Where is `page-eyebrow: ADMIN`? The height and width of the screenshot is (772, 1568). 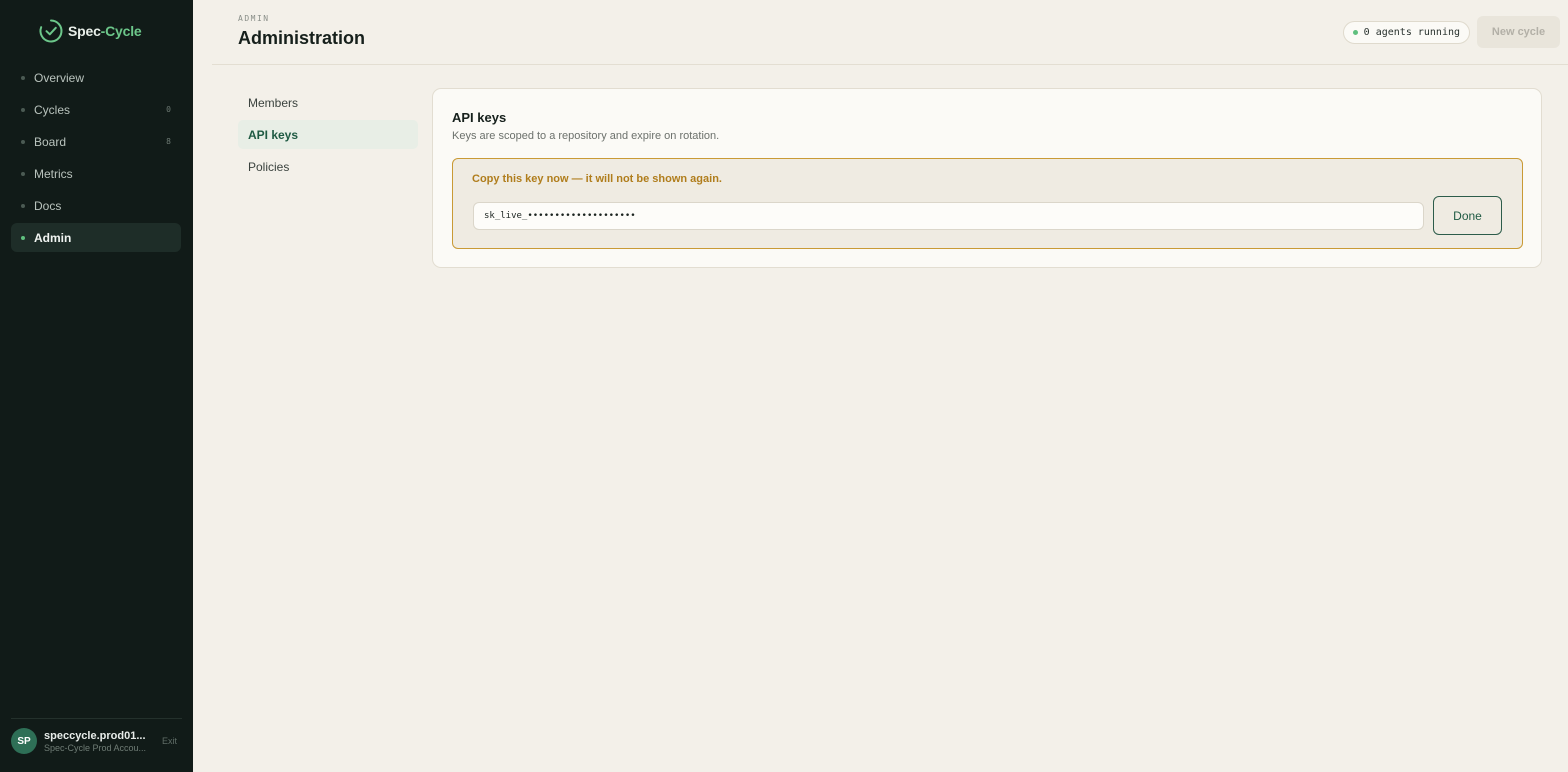
page-eyebrow: ADMIN is located at coordinates (254, 18).